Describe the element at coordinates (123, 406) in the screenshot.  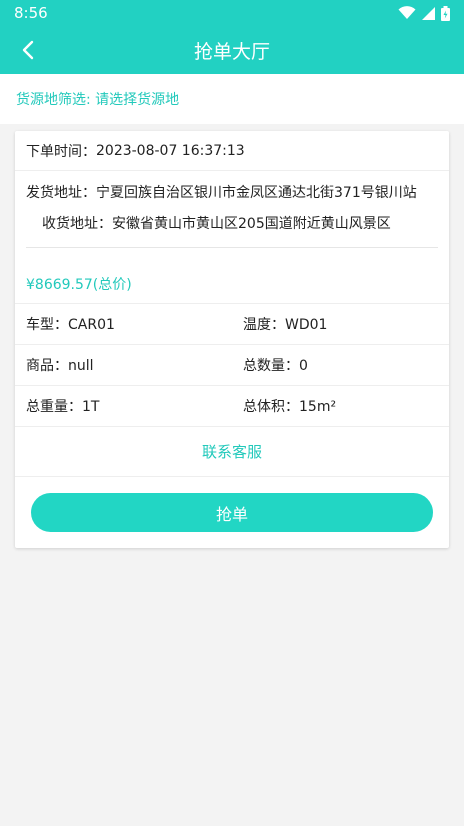
I see `weight-cell: 总重量：1T` at that location.